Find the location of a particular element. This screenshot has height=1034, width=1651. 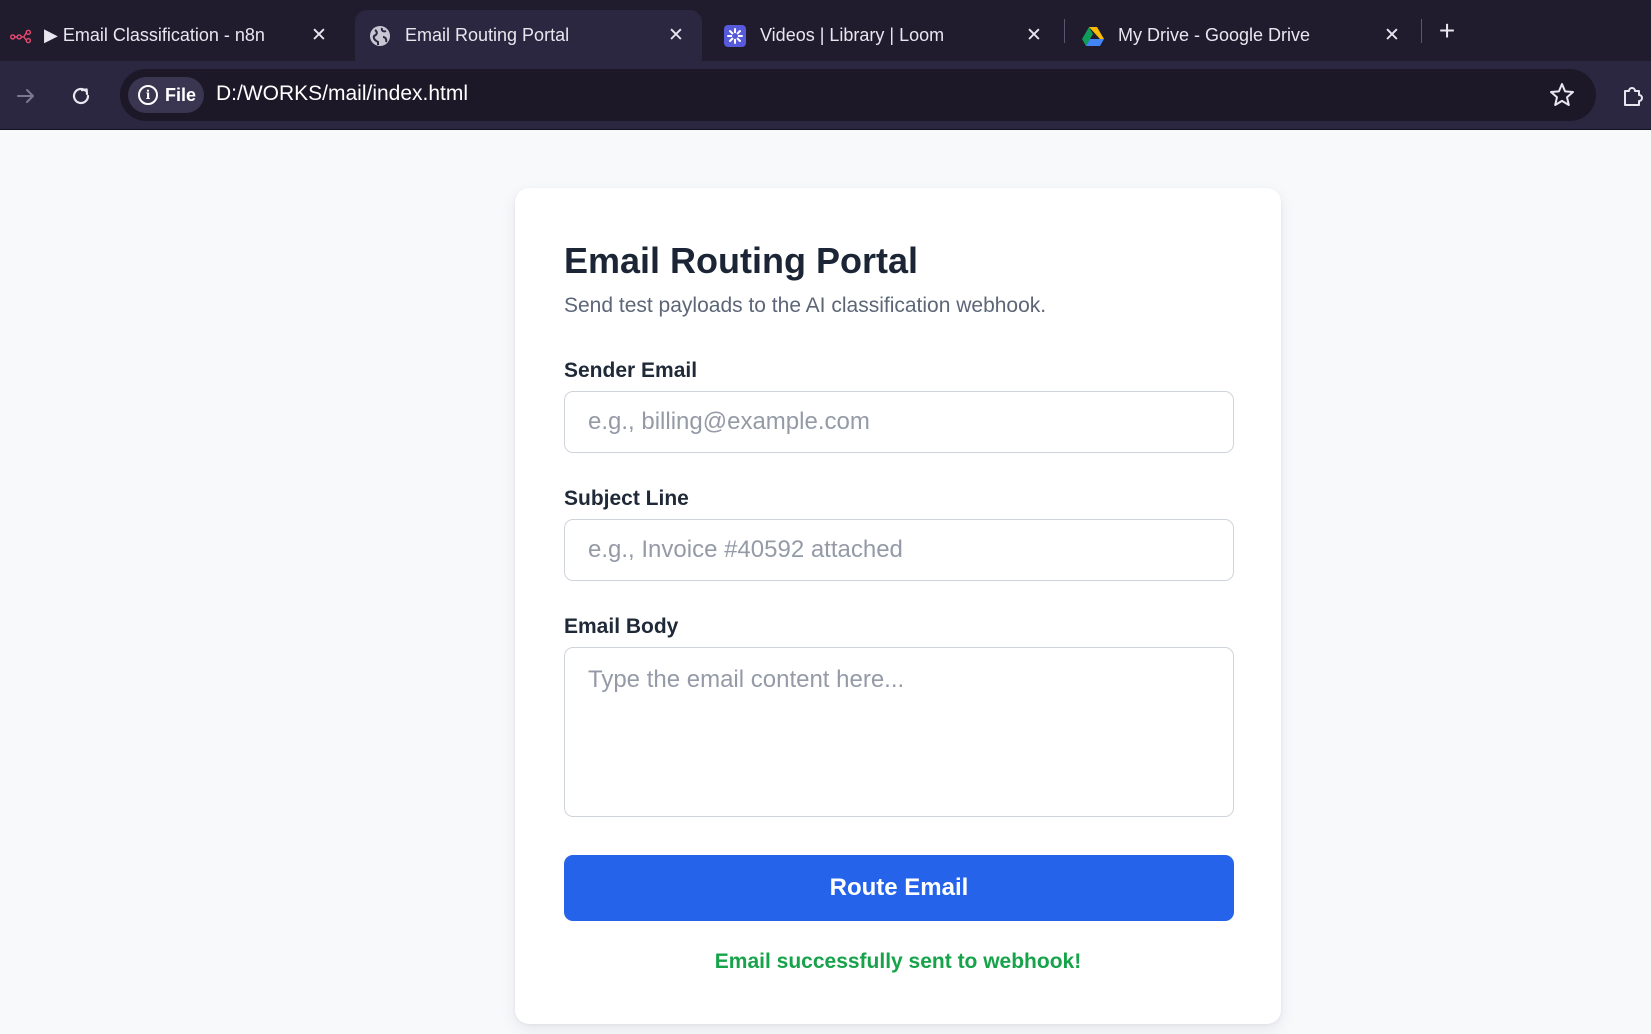

site-info-label: File is located at coordinates (181, 94).